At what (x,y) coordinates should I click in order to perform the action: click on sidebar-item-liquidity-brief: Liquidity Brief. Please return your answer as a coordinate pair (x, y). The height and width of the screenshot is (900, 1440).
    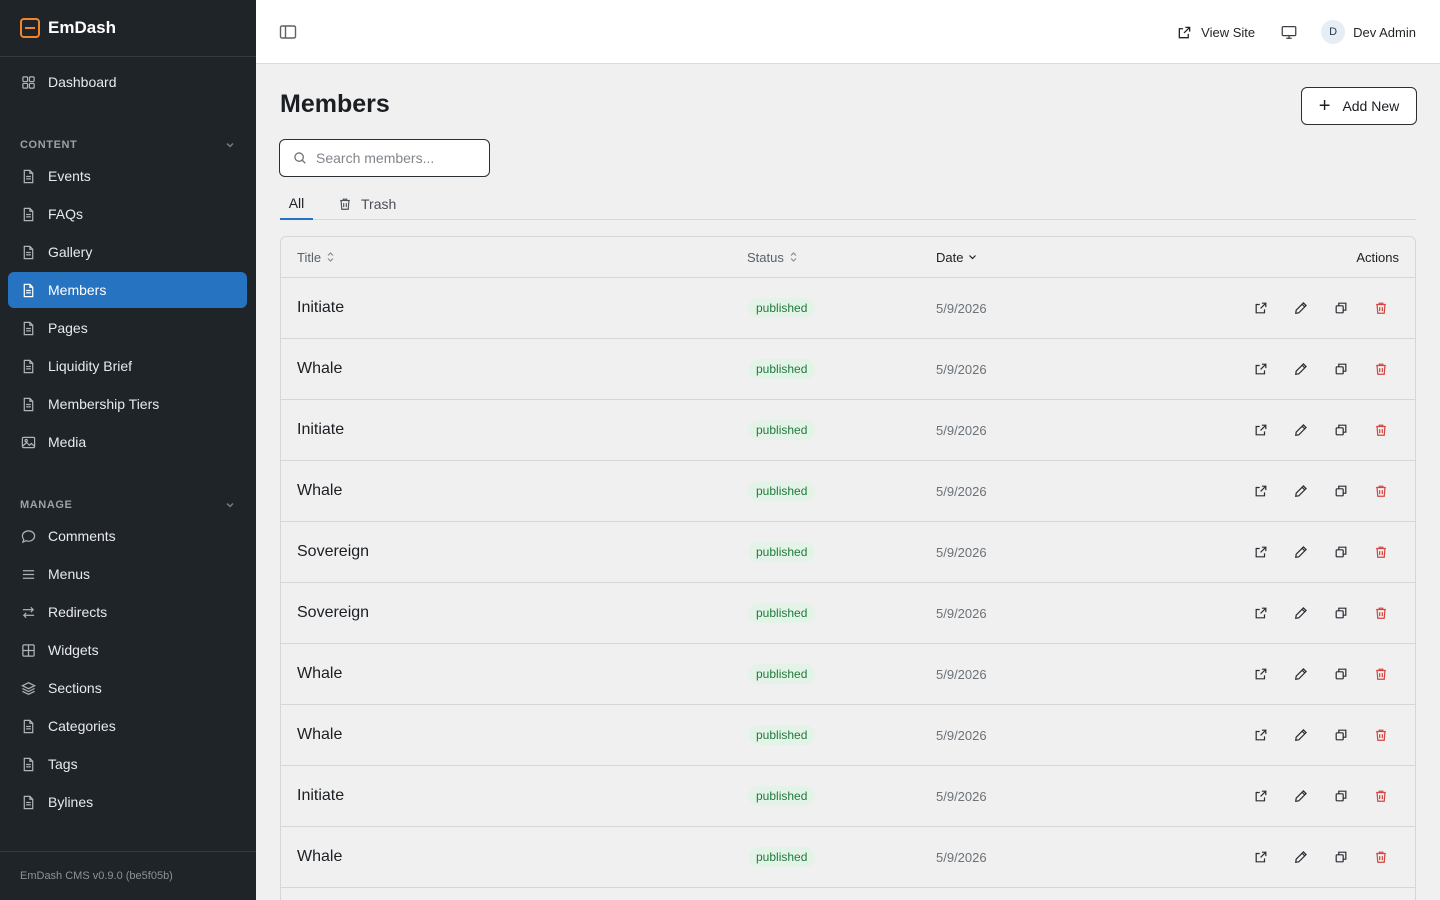
    Looking at the image, I should click on (127, 366).